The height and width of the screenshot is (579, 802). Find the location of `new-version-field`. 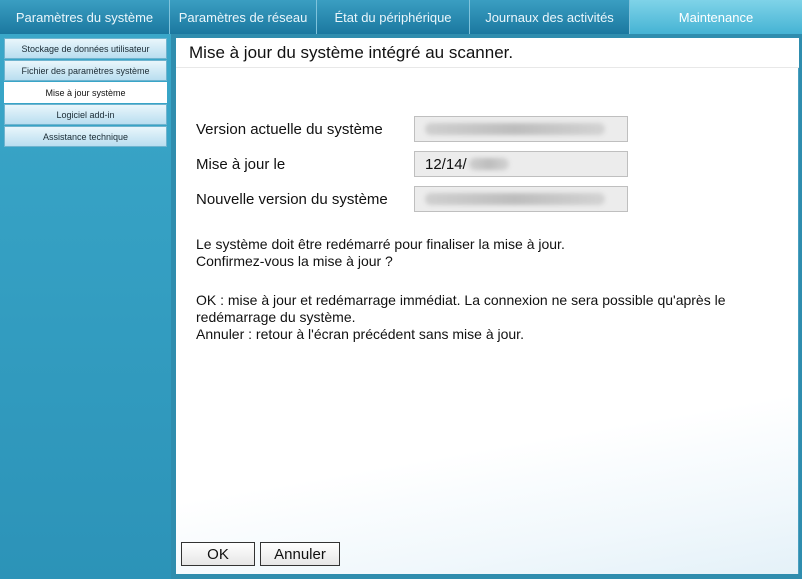

new-version-field is located at coordinates (521, 199).